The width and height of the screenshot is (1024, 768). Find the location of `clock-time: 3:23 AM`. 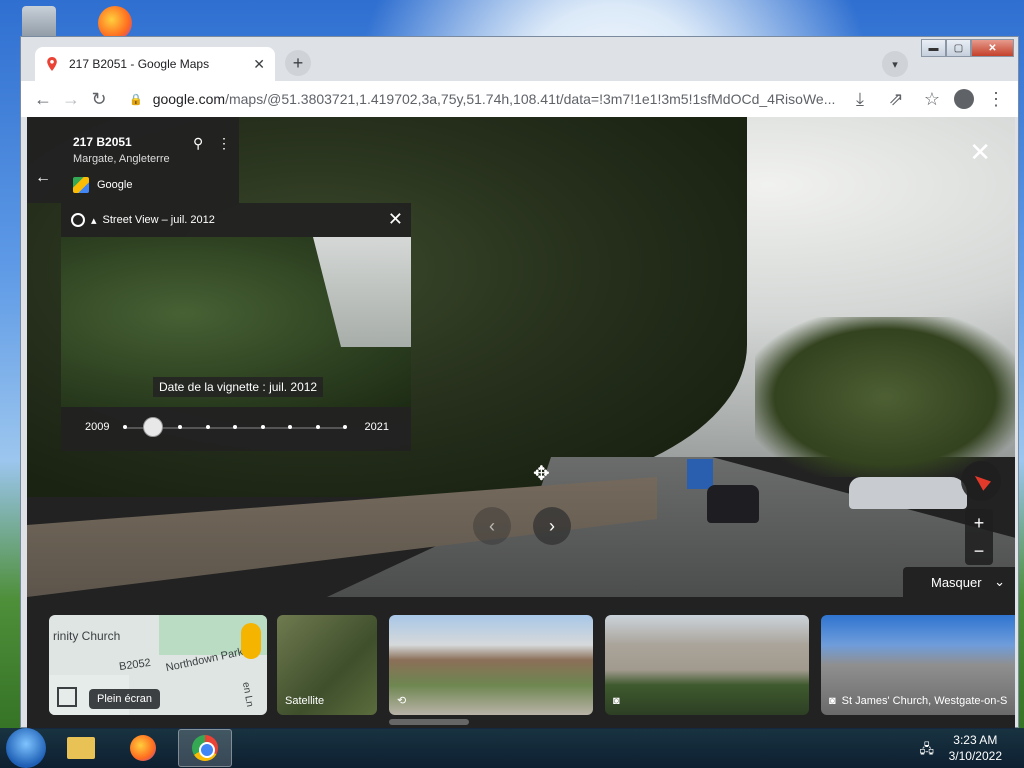

clock-time: 3:23 AM is located at coordinates (975, 740).